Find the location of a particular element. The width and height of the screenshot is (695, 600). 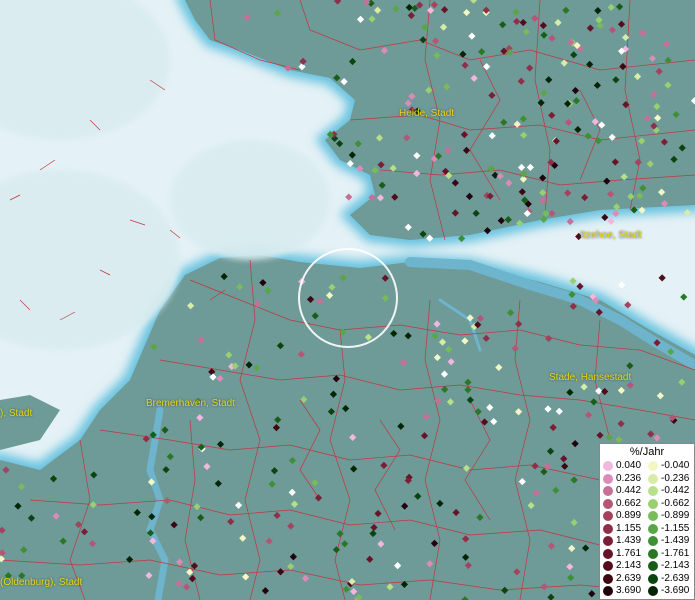

city-label-itzehoe: Itzehoe, Stadt is located at coordinates (611, 235).